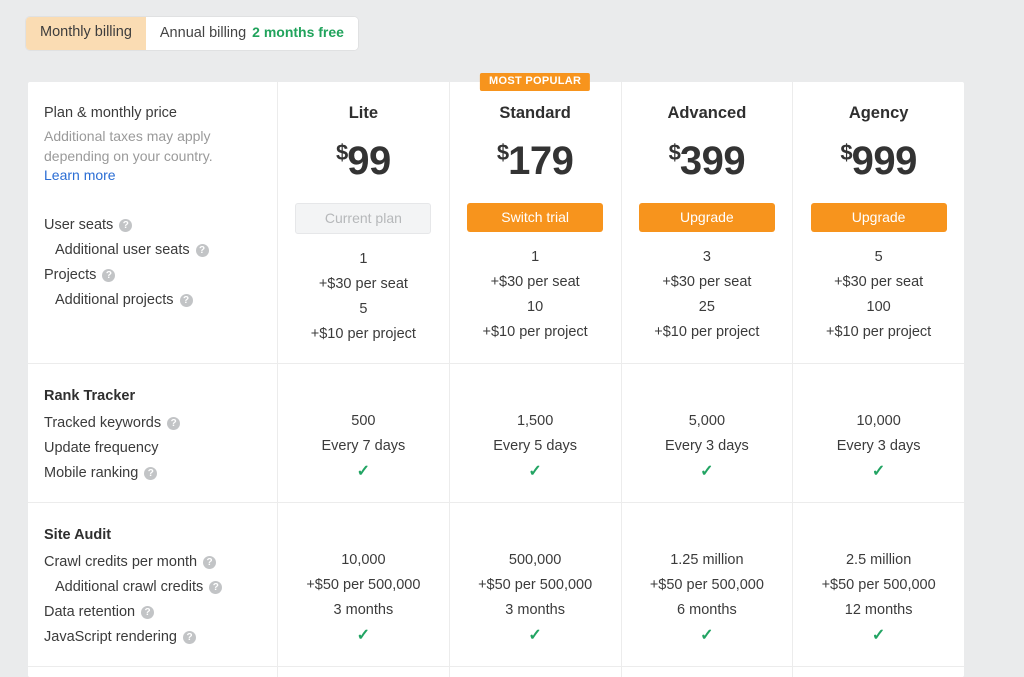 This screenshot has height=677, width=1024. What do you see at coordinates (363, 309) in the screenshot?
I see `value-projects-lite: 5` at bounding box center [363, 309].